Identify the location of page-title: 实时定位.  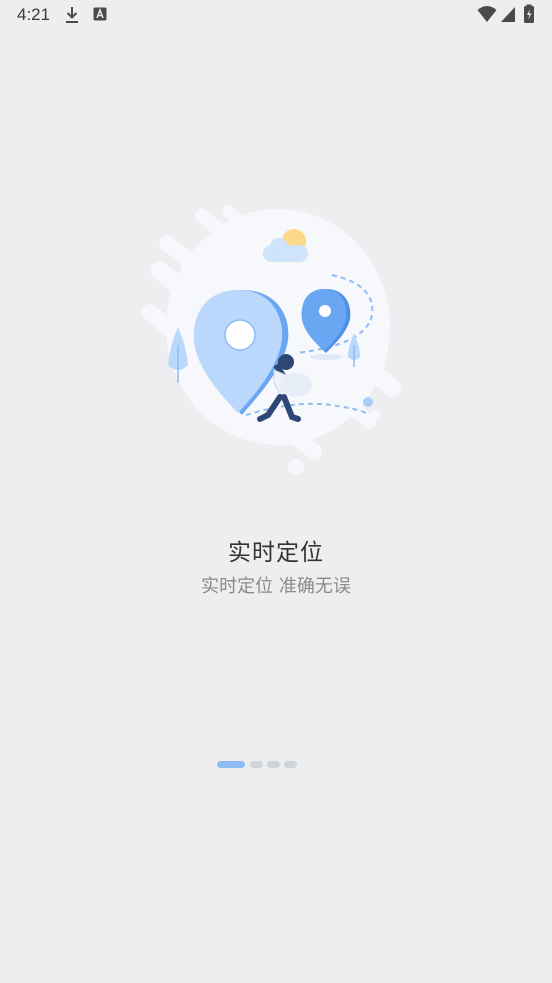
(276, 553).